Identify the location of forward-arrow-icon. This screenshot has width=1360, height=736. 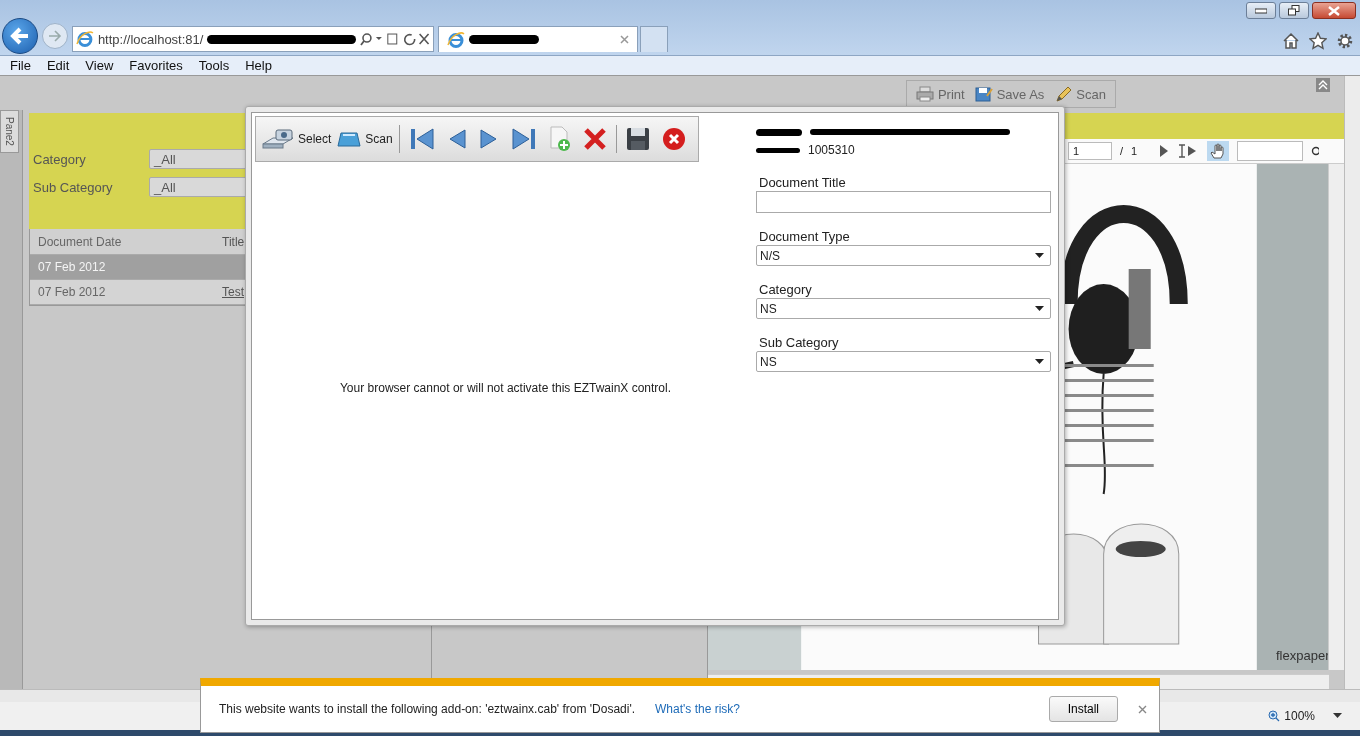
(55, 36).